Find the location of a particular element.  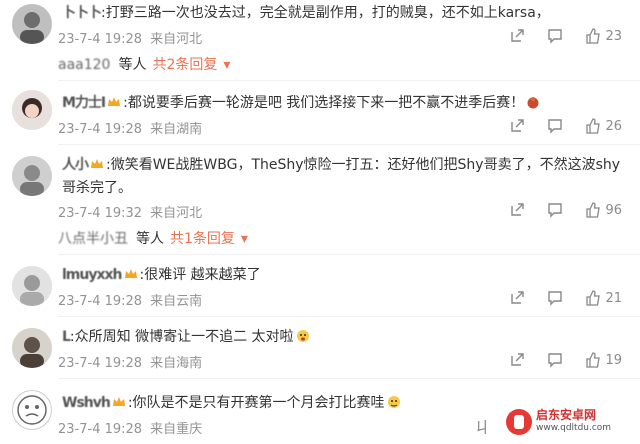

comment-meta: 23-7-4 19:28 来自重庆 is located at coordinates (134, 427).